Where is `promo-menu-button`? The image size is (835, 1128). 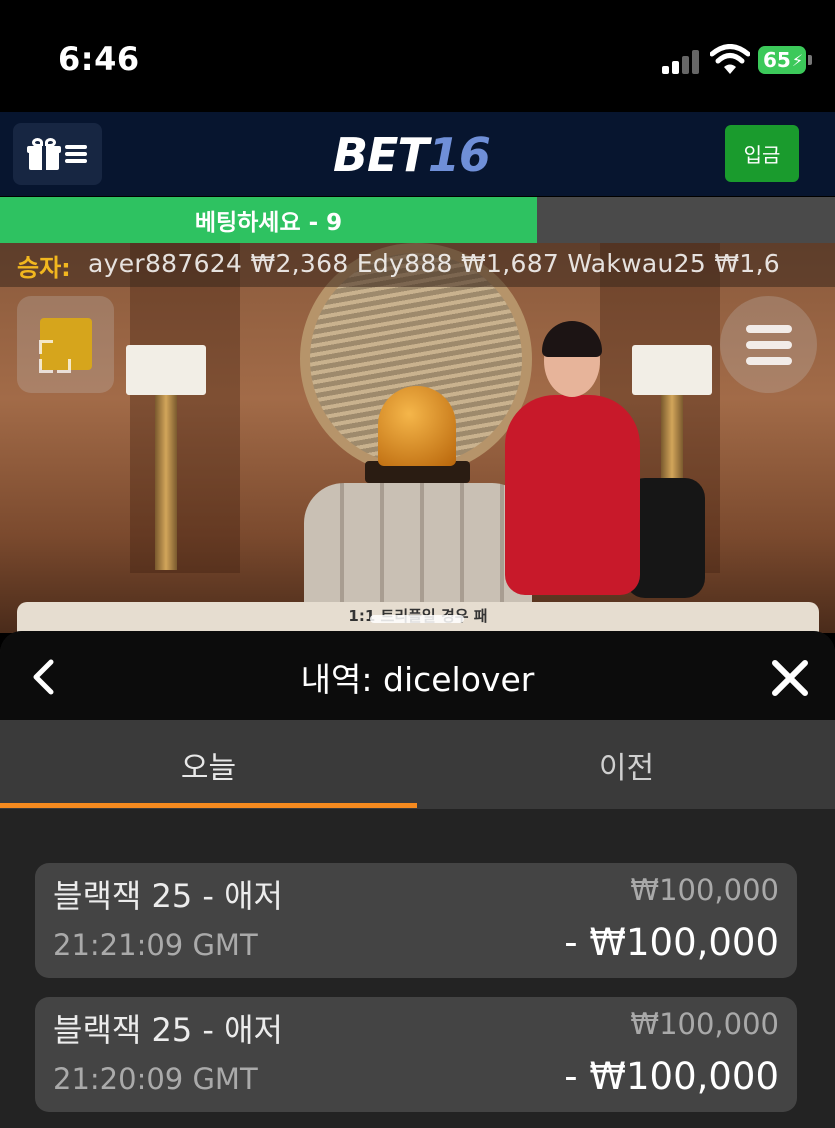
promo-menu-button is located at coordinates (57, 154).